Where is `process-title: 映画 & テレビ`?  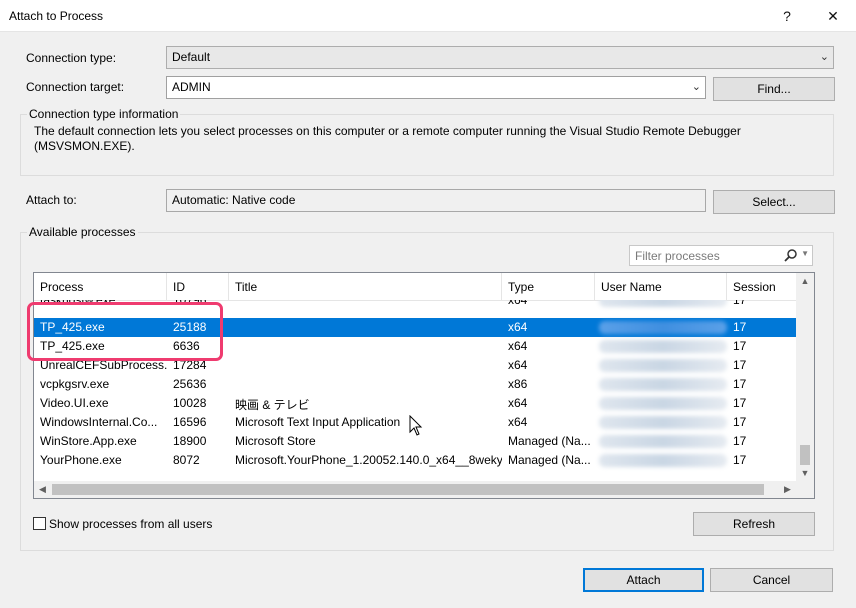 process-title: 映画 & テレビ is located at coordinates (272, 405).